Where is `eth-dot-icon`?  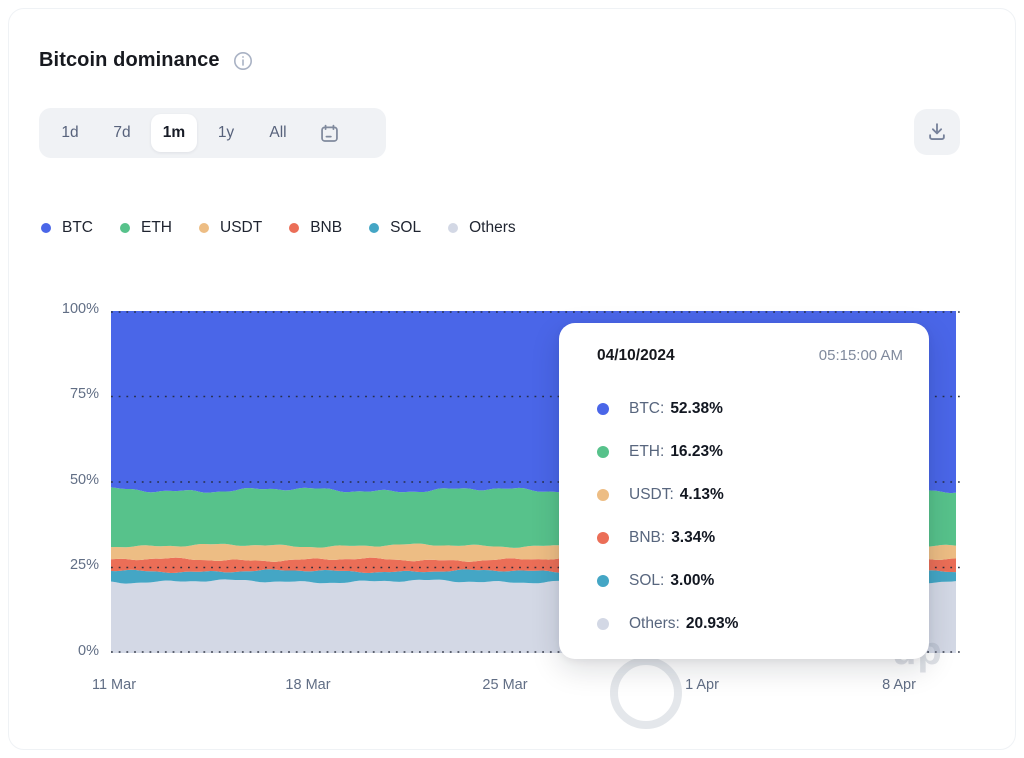
eth-dot-icon is located at coordinates (603, 451).